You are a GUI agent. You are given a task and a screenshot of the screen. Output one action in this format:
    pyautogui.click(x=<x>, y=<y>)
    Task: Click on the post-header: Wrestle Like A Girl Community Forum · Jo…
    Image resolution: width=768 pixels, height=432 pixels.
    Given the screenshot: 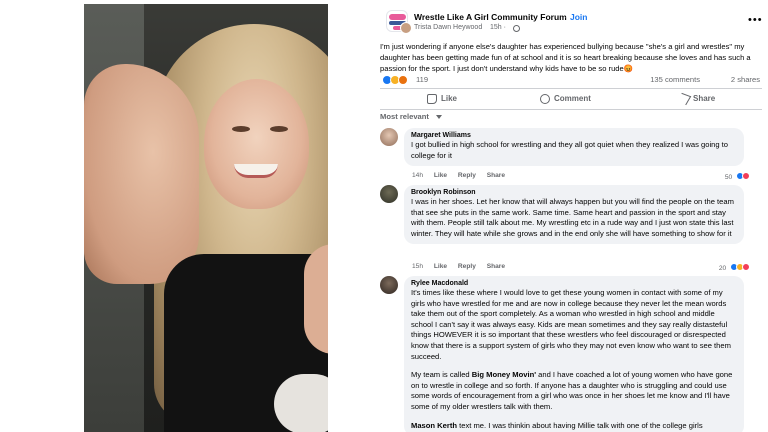 What is the action you would take?
    pyautogui.click(x=571, y=19)
    